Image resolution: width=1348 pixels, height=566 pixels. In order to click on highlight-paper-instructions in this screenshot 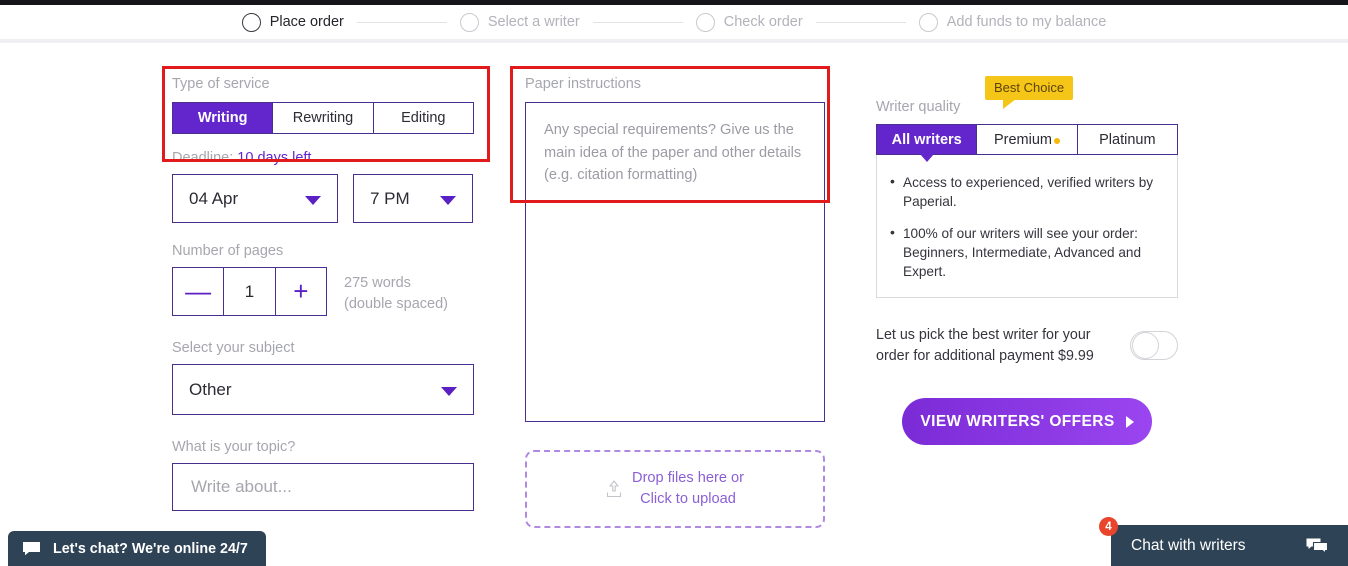, I will do `click(670, 134)`.